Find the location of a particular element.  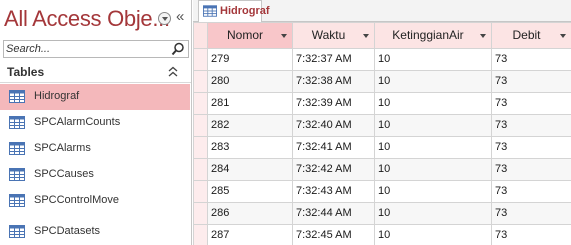

table-row: 283 7:32:41 AM 10 73 is located at coordinates (382, 147).